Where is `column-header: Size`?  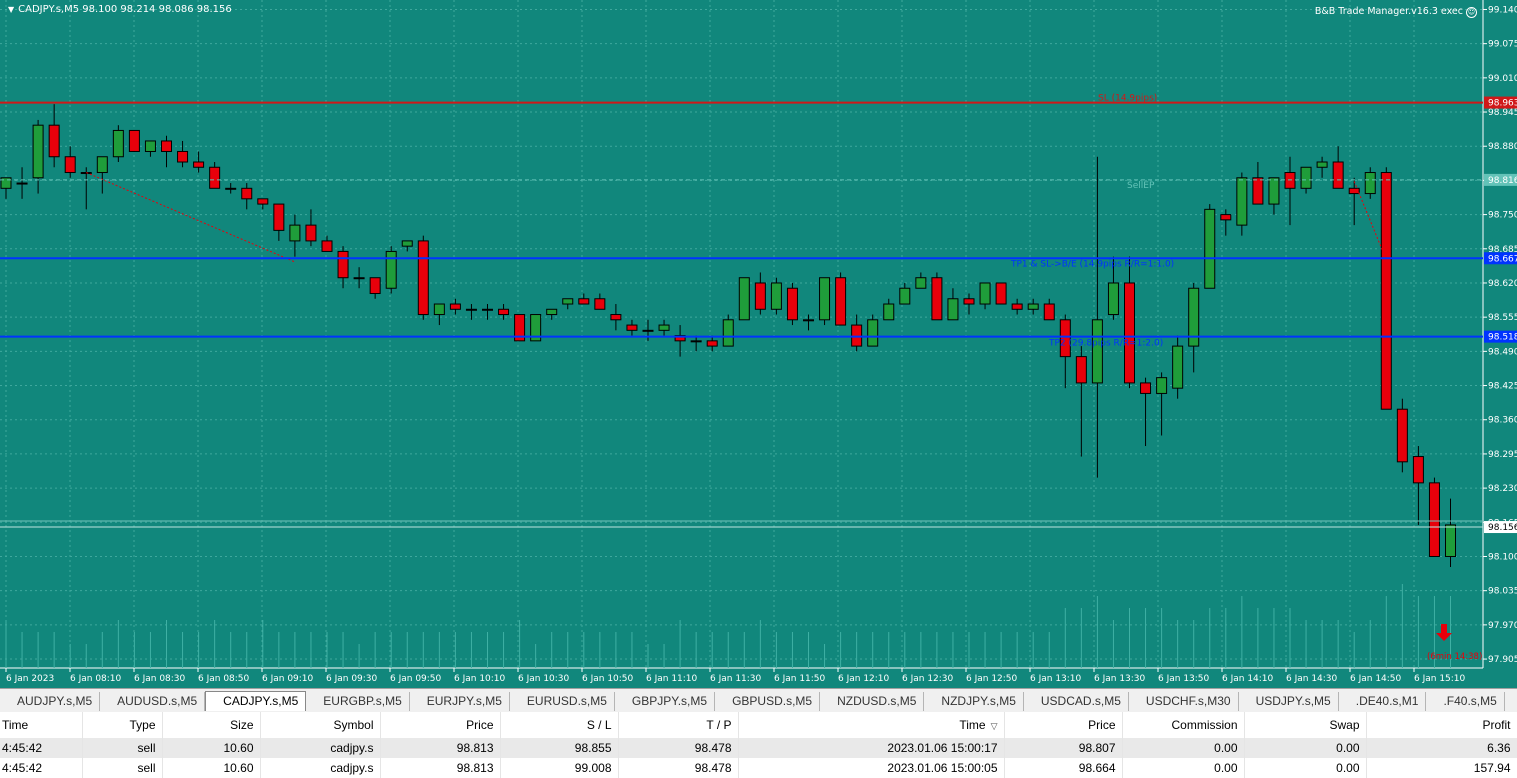
column-header: Size is located at coordinates (211, 725).